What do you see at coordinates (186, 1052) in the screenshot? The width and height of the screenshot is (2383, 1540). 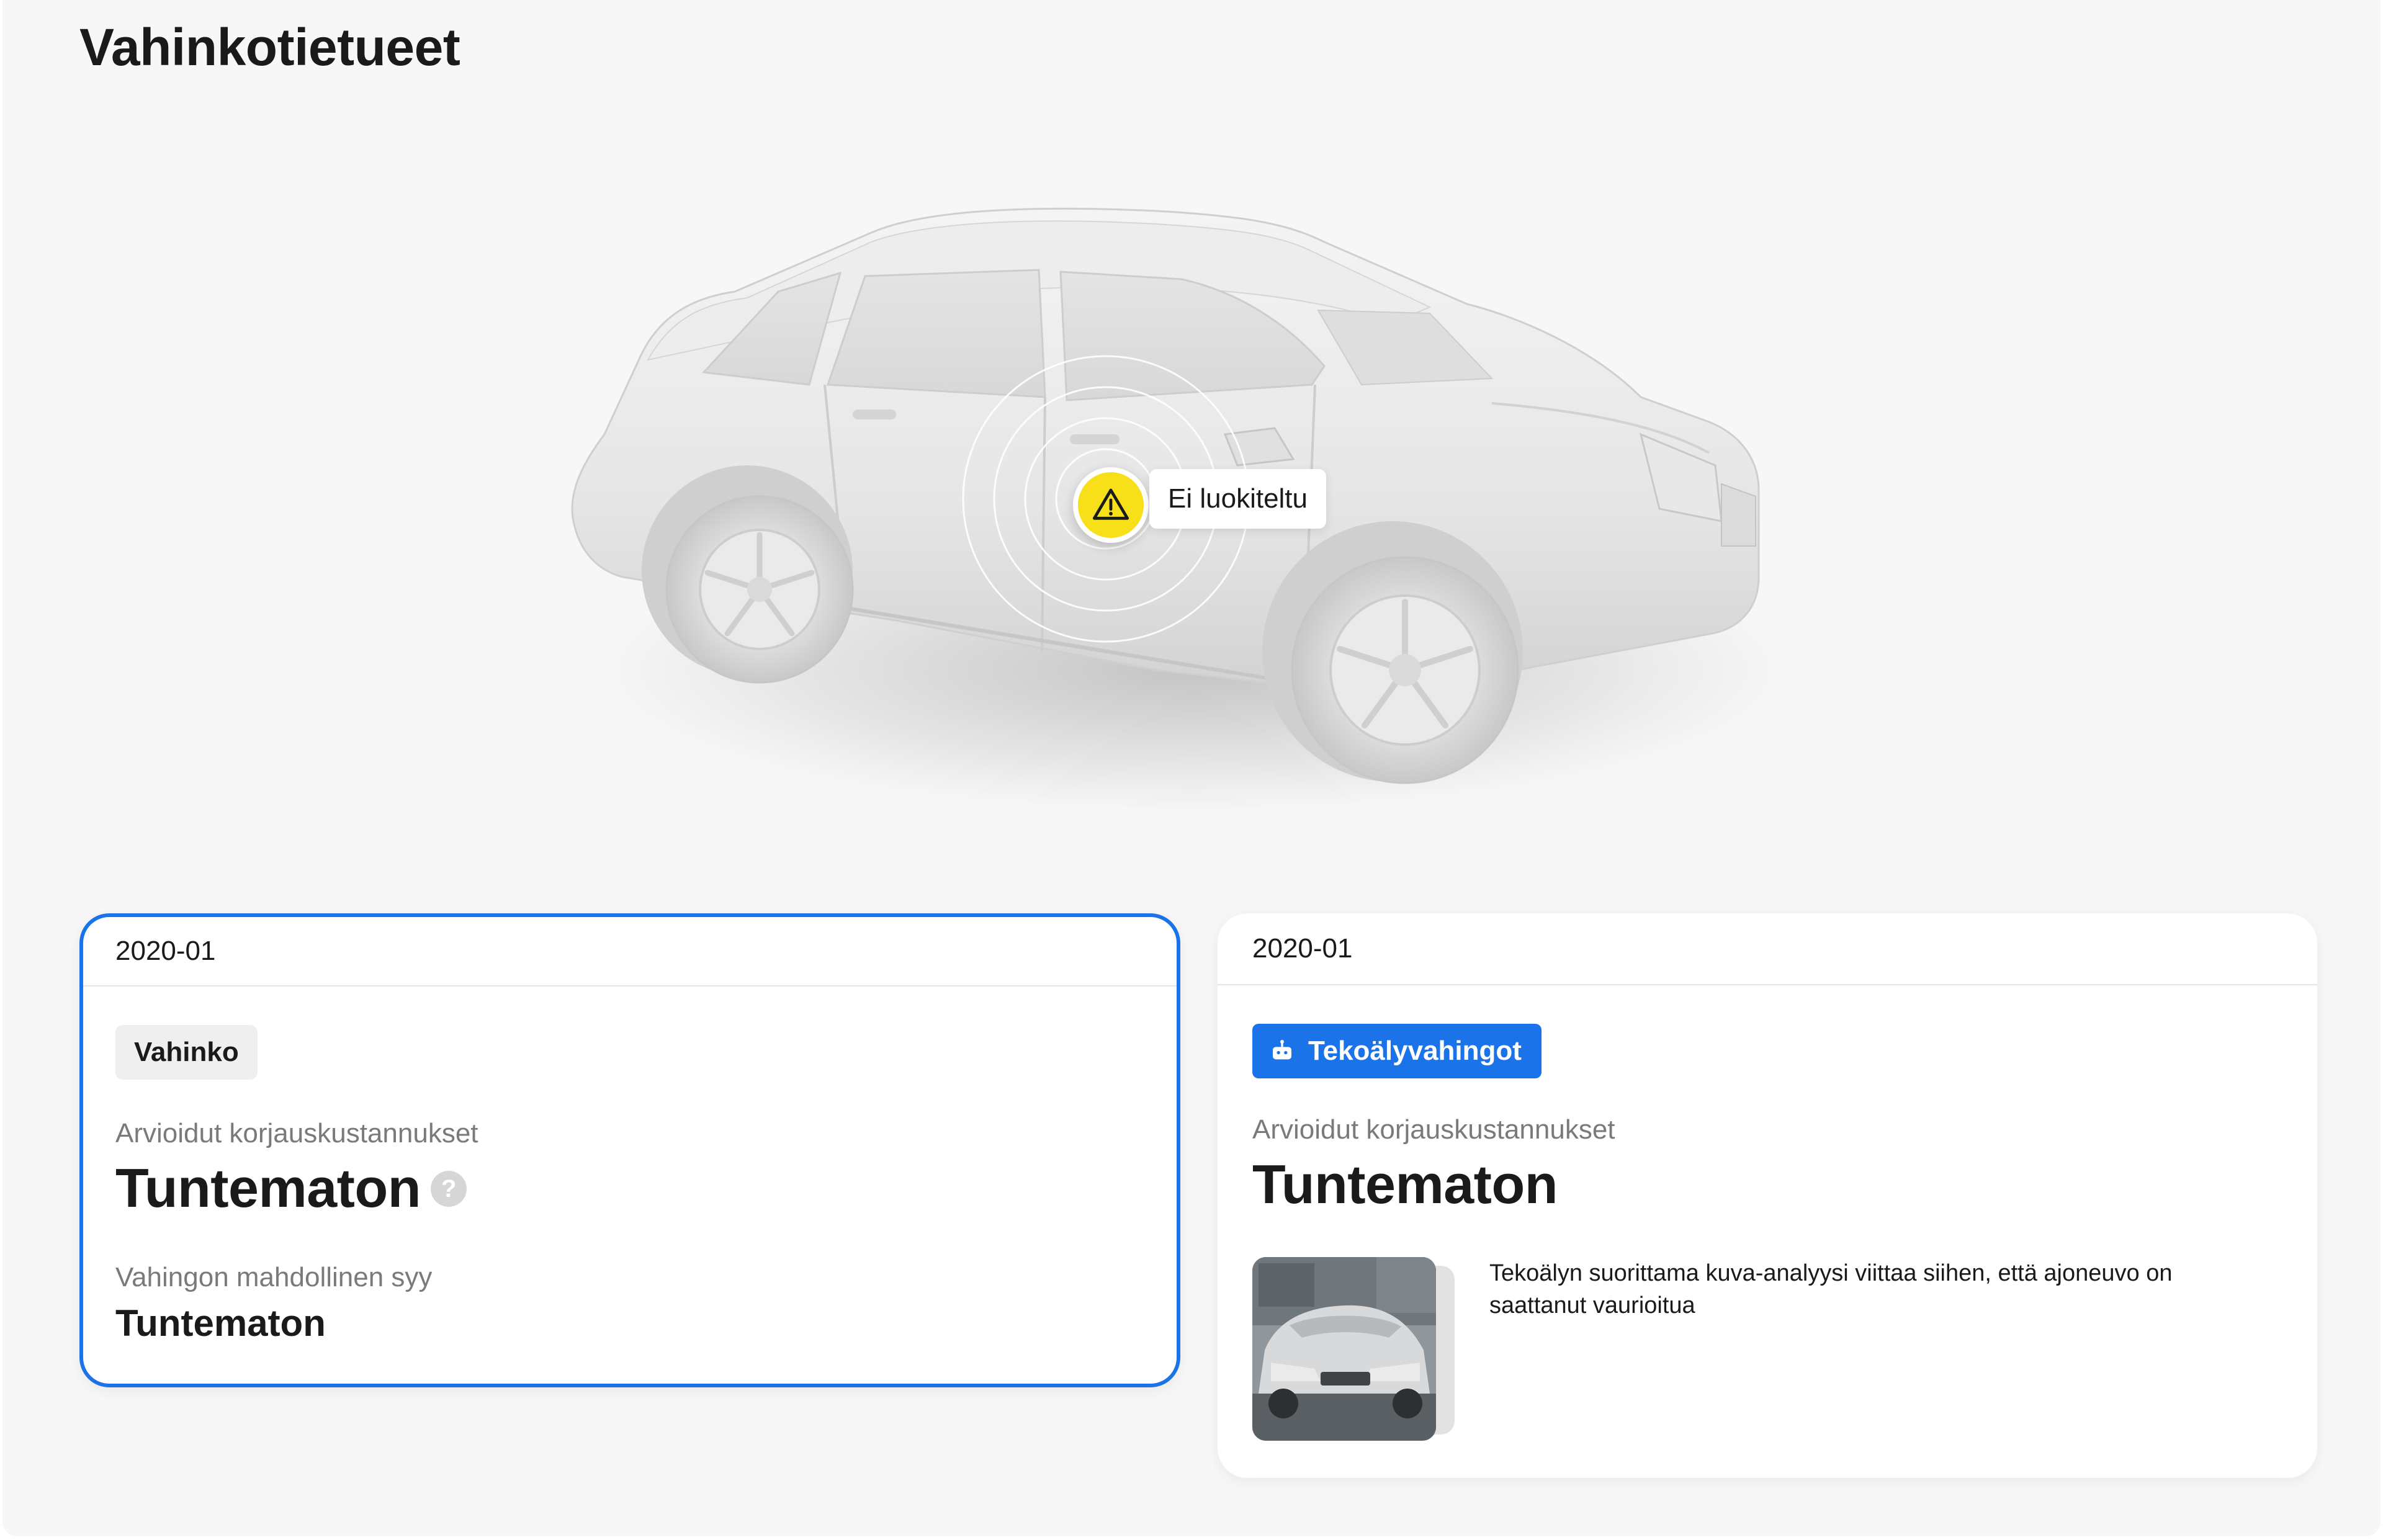 I see `damage-type-badge: Vahinko` at bounding box center [186, 1052].